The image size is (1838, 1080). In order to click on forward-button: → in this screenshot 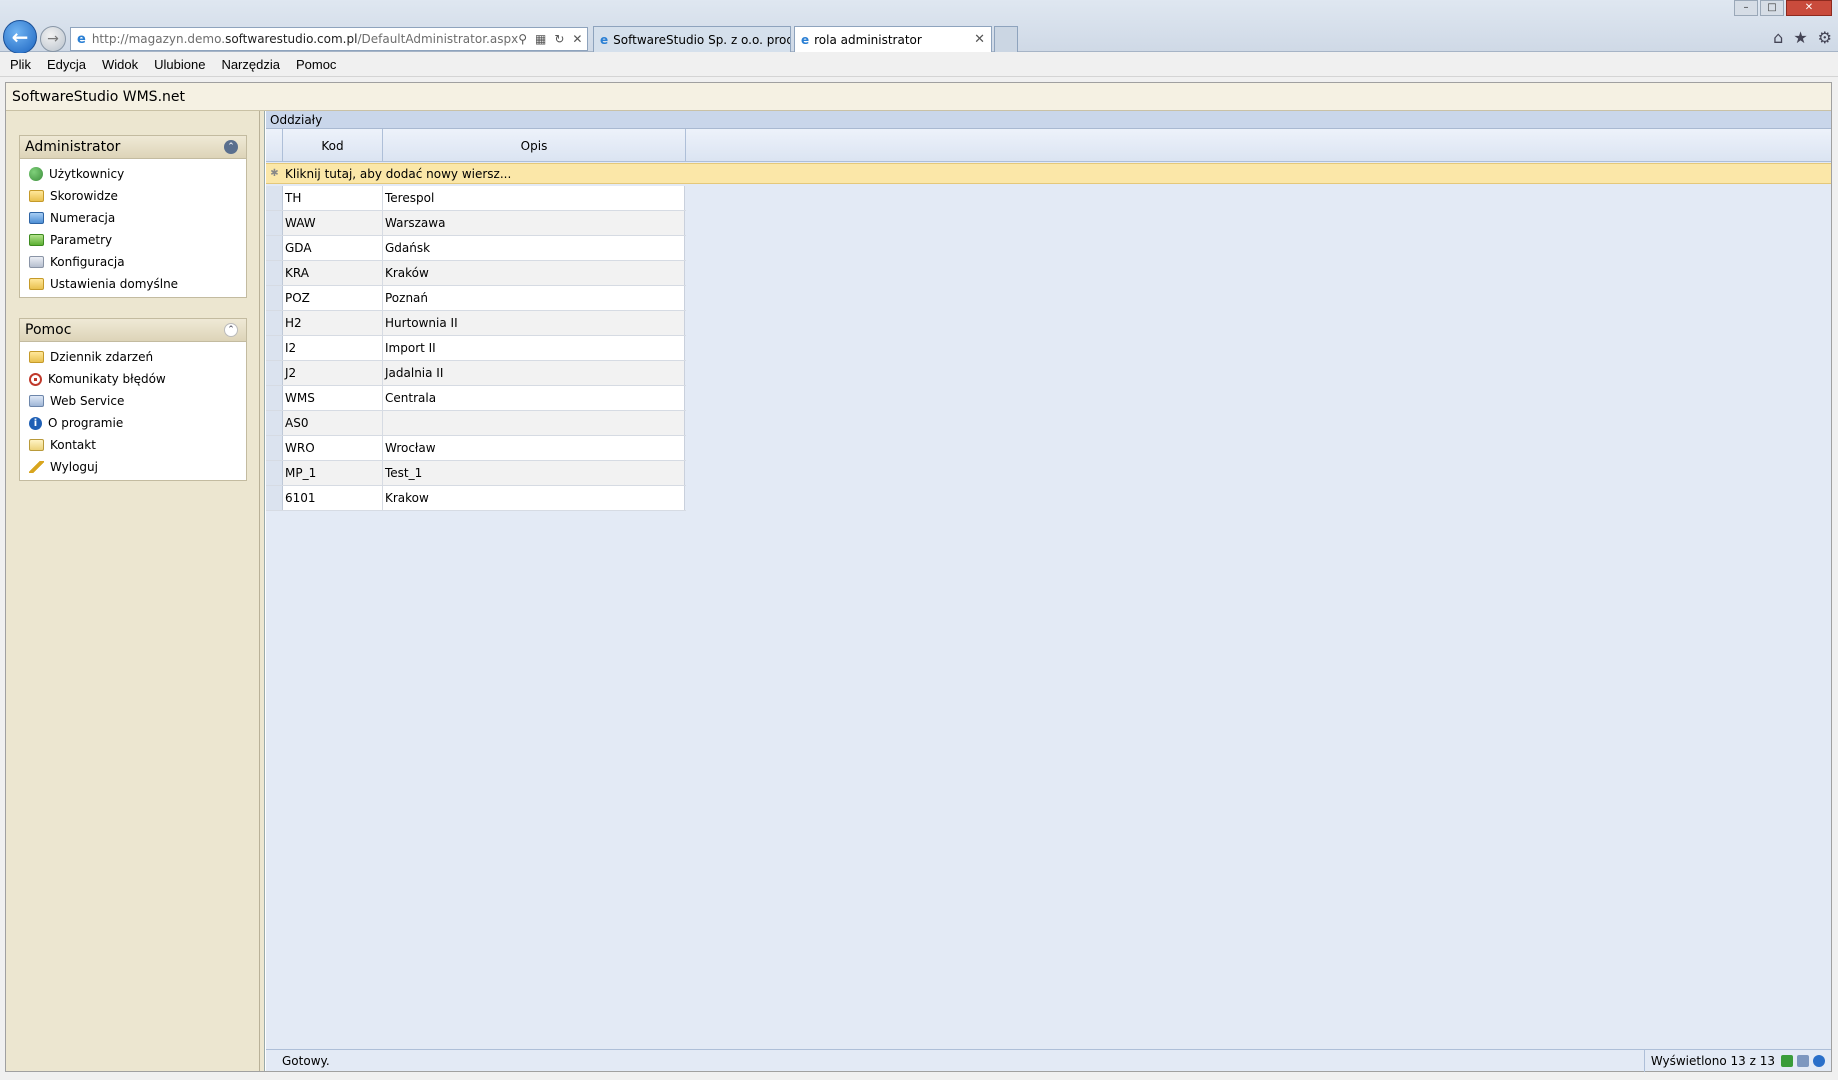, I will do `click(53, 39)`.